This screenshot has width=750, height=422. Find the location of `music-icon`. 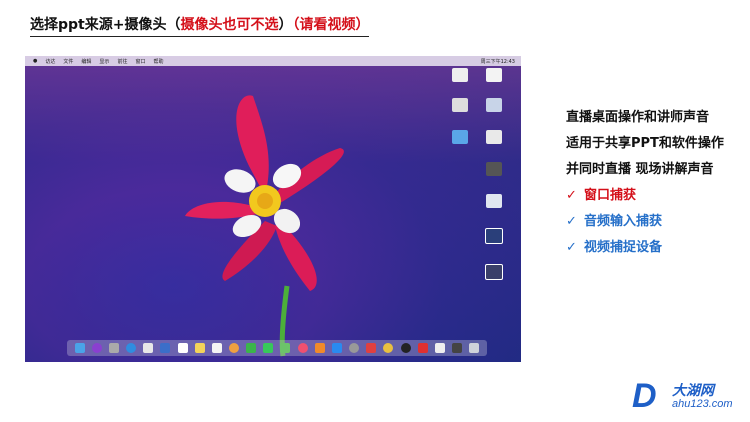

music-icon is located at coordinates (302, 348).